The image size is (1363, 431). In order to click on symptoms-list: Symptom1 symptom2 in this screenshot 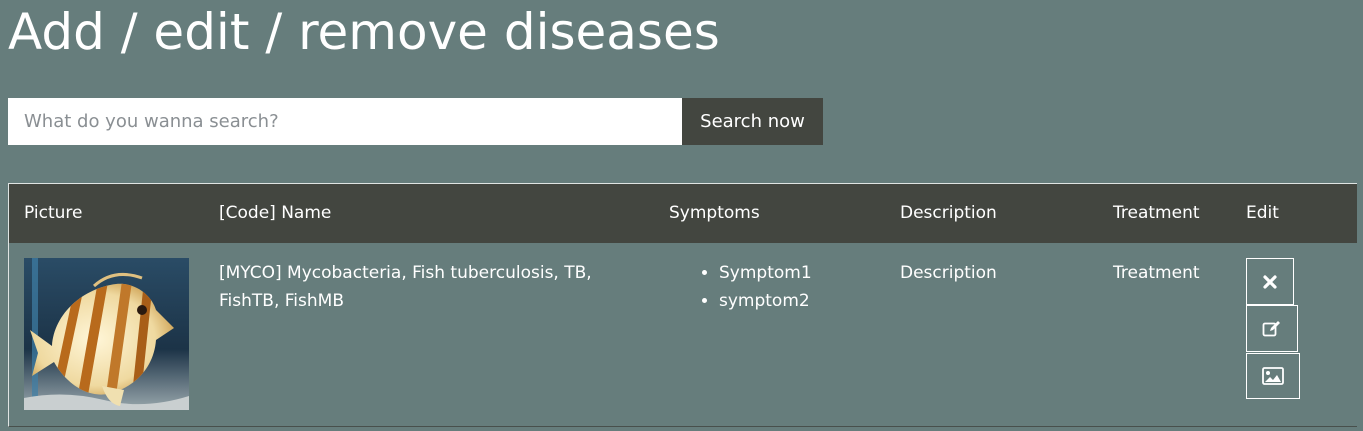, I will do `click(740, 287)`.